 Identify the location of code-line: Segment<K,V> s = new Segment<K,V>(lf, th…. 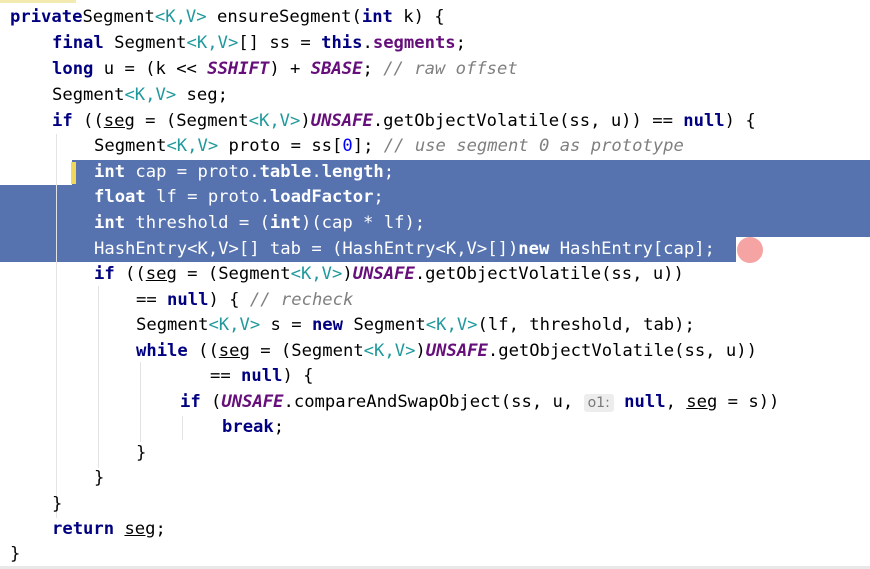
(415, 325).